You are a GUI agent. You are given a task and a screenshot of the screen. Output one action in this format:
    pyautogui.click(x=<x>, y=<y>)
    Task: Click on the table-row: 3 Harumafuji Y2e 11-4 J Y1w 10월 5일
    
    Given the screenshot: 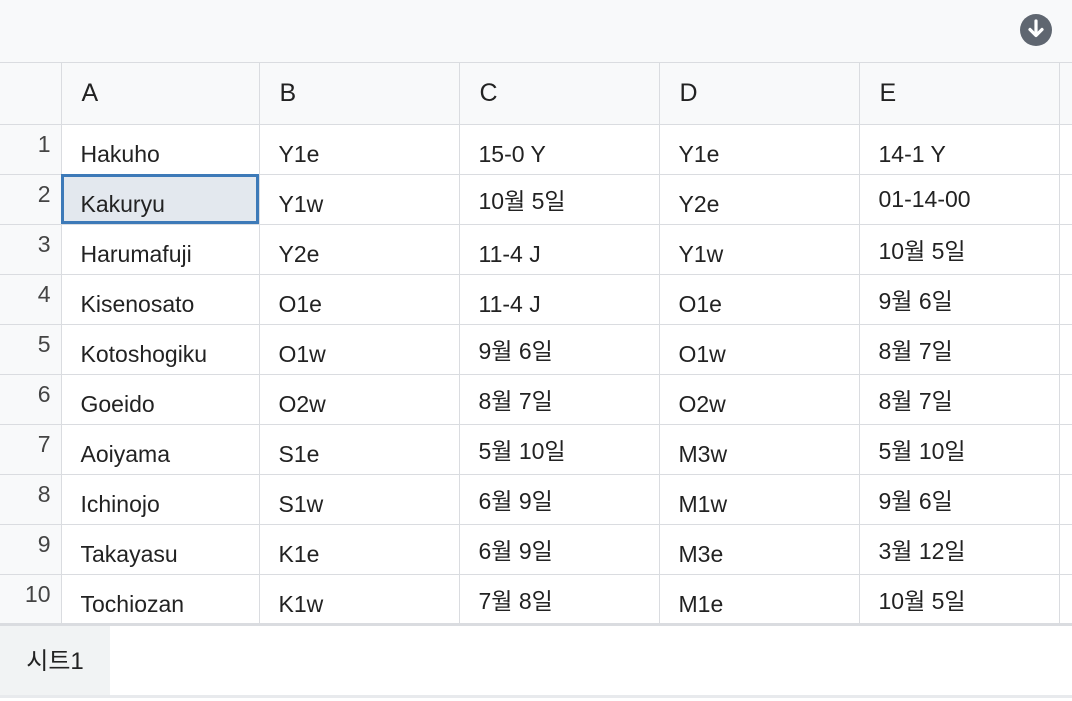 What is the action you would take?
    pyautogui.click(x=536, y=249)
    